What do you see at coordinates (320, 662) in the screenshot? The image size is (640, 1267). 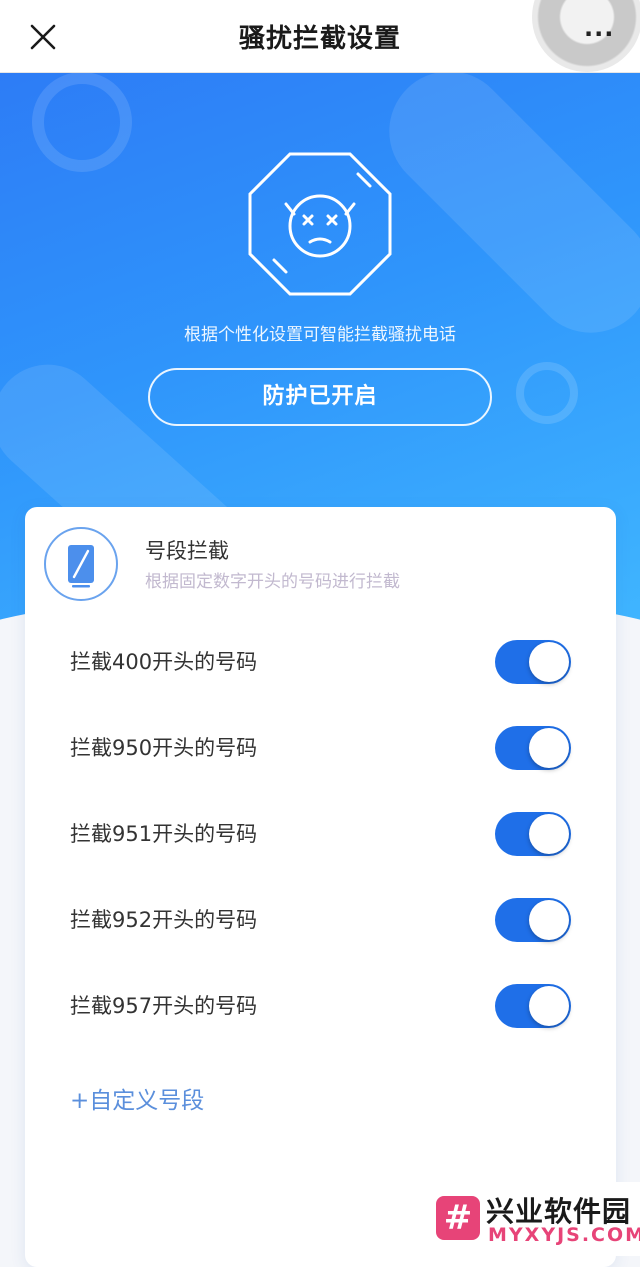 I see `setting-row-400: 拦截400开头的号码` at bounding box center [320, 662].